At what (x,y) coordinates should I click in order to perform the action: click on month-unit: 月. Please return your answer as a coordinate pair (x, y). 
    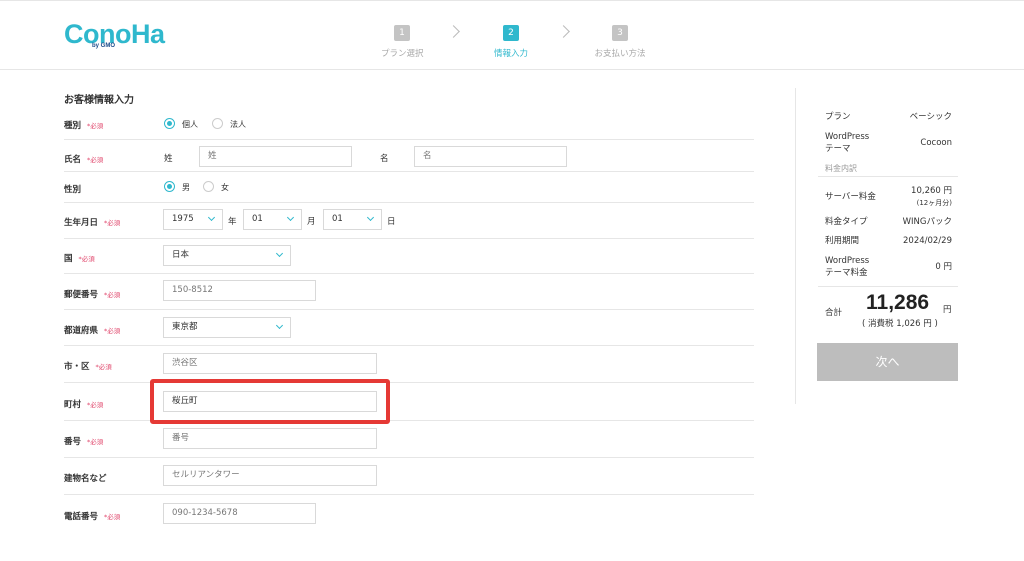
    Looking at the image, I should click on (311, 222).